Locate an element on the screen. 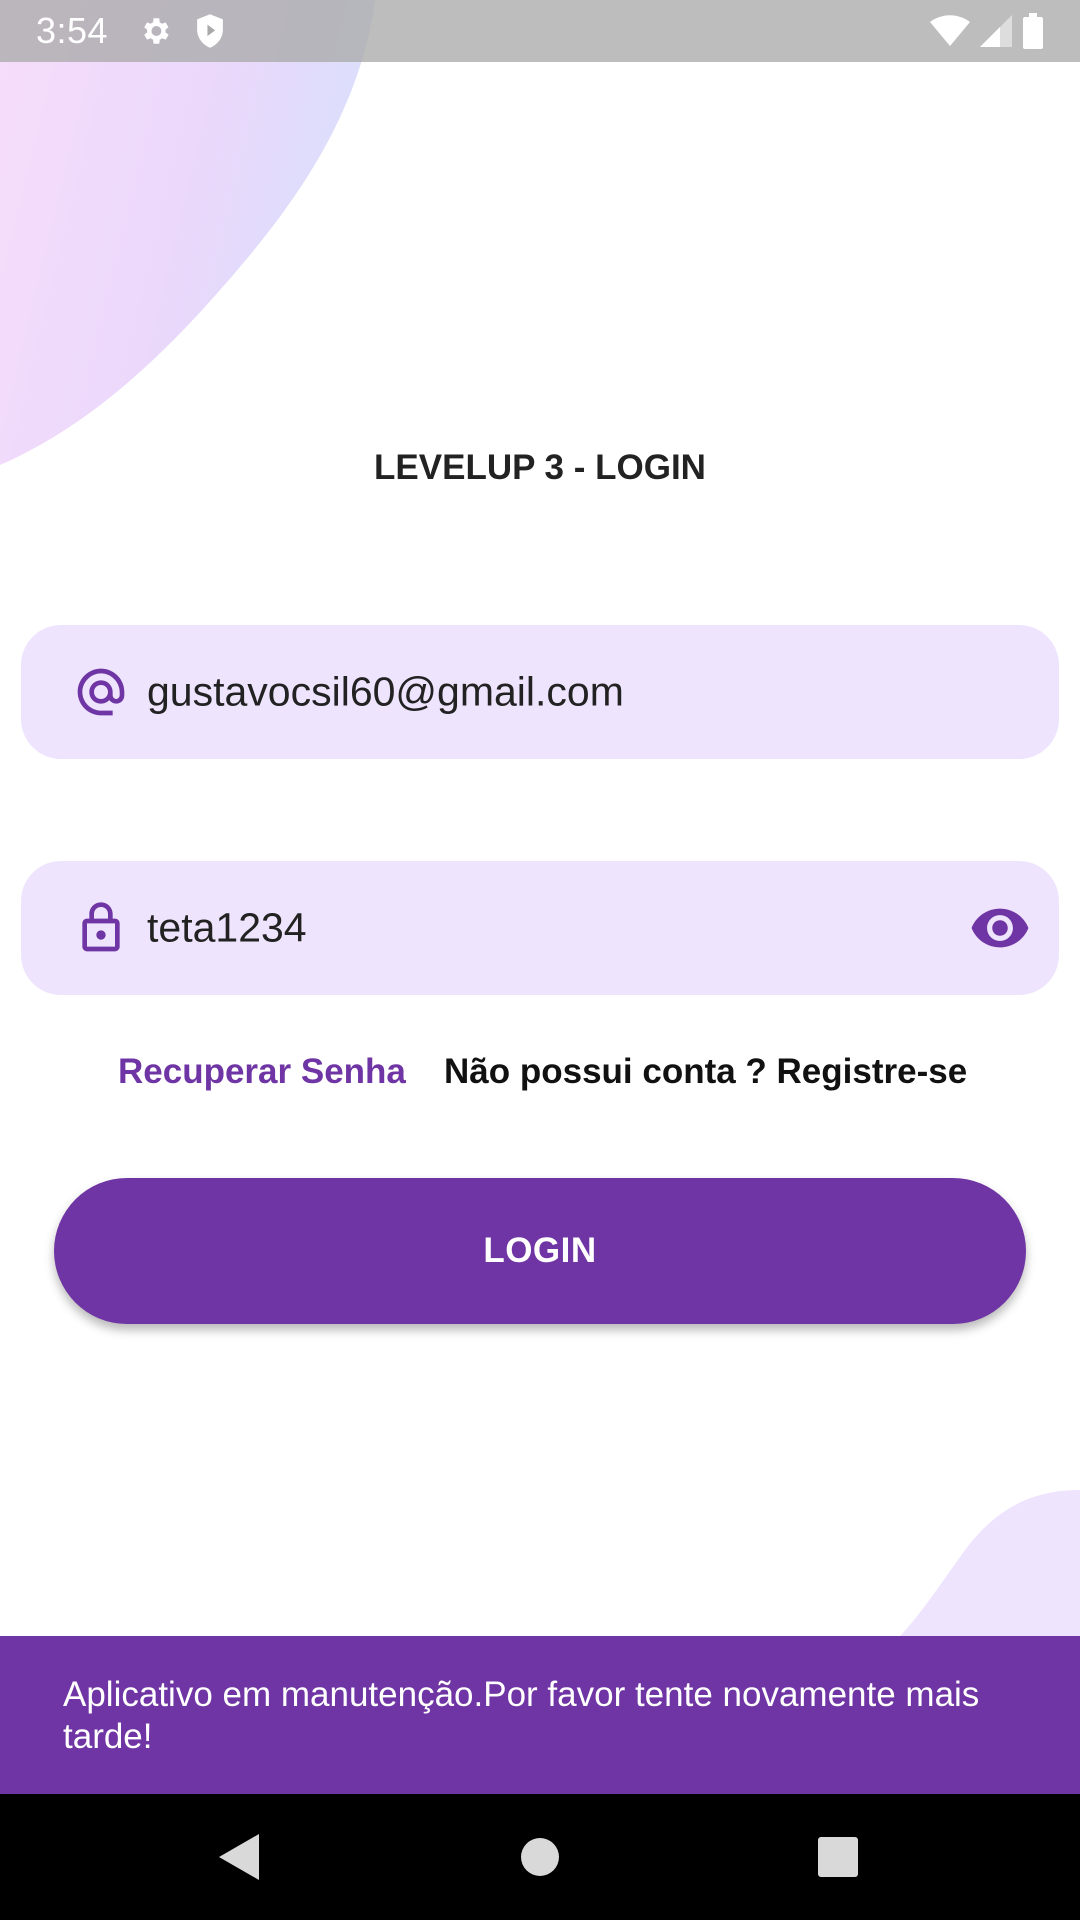 Image resolution: width=1080 pixels, height=1920 pixels. password-field: teta1234 is located at coordinates (540, 928).